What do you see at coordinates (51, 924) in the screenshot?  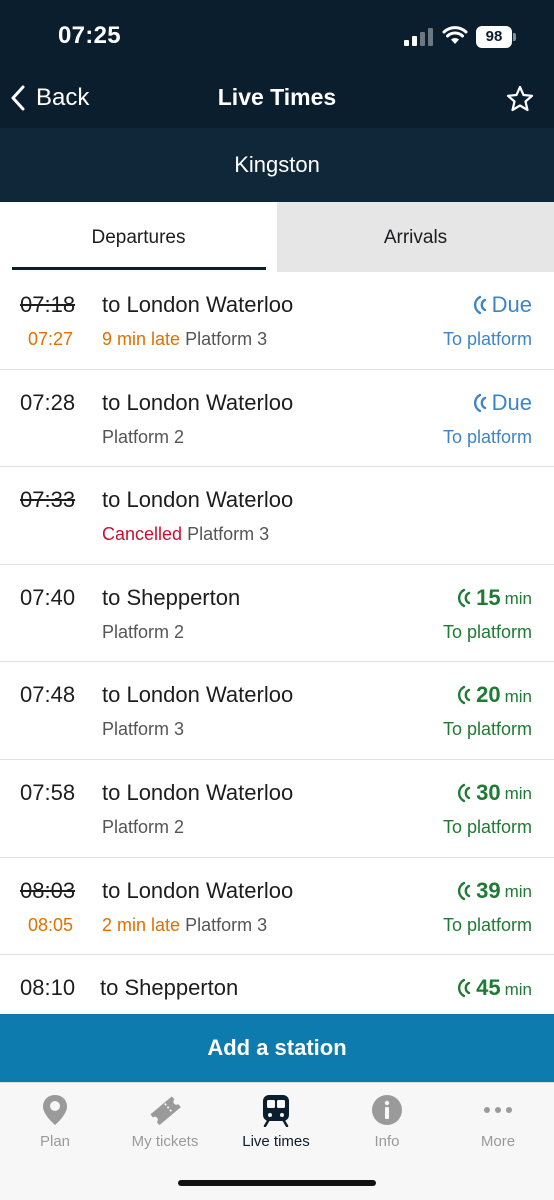 I see `expected-time: 08:05` at bounding box center [51, 924].